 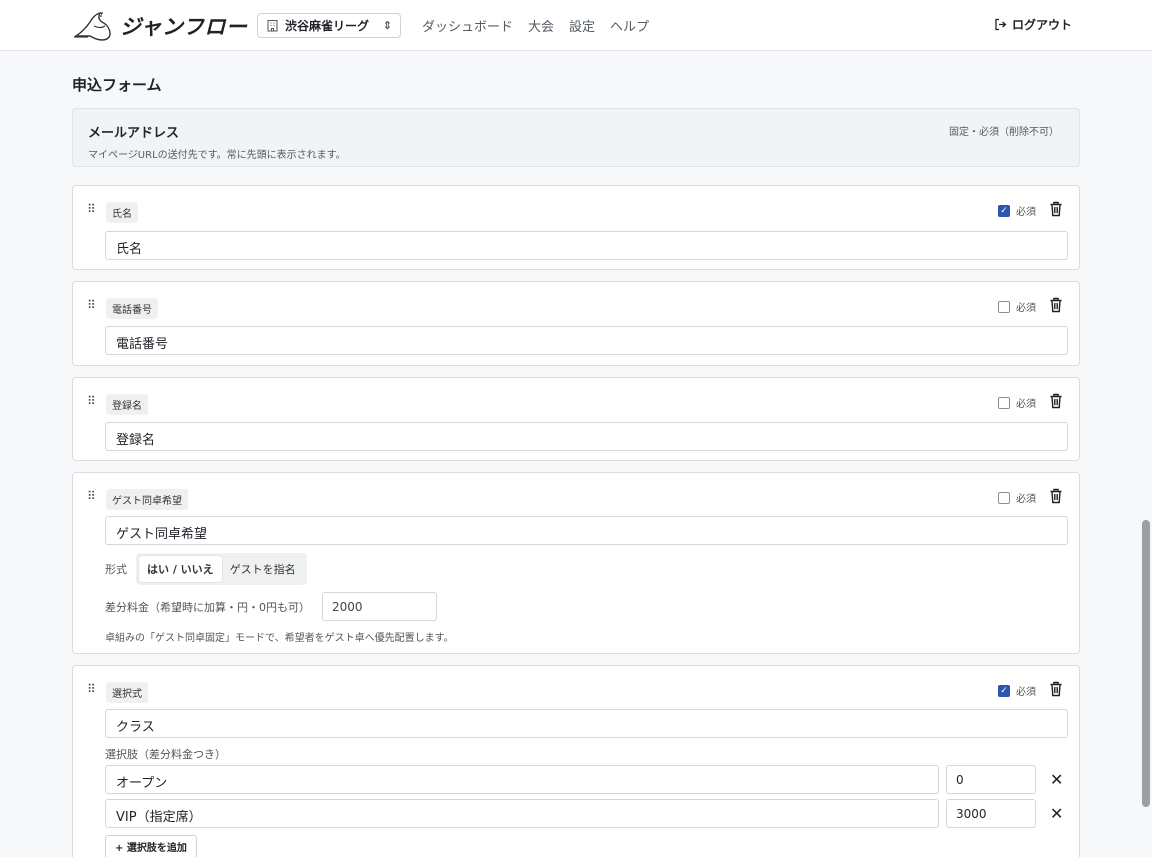 I want to click on field-note: 卓組みの「ゲスト同卓固定」モードで、希望者をゲスト卓へ優先配置します。, so click(x=279, y=638).